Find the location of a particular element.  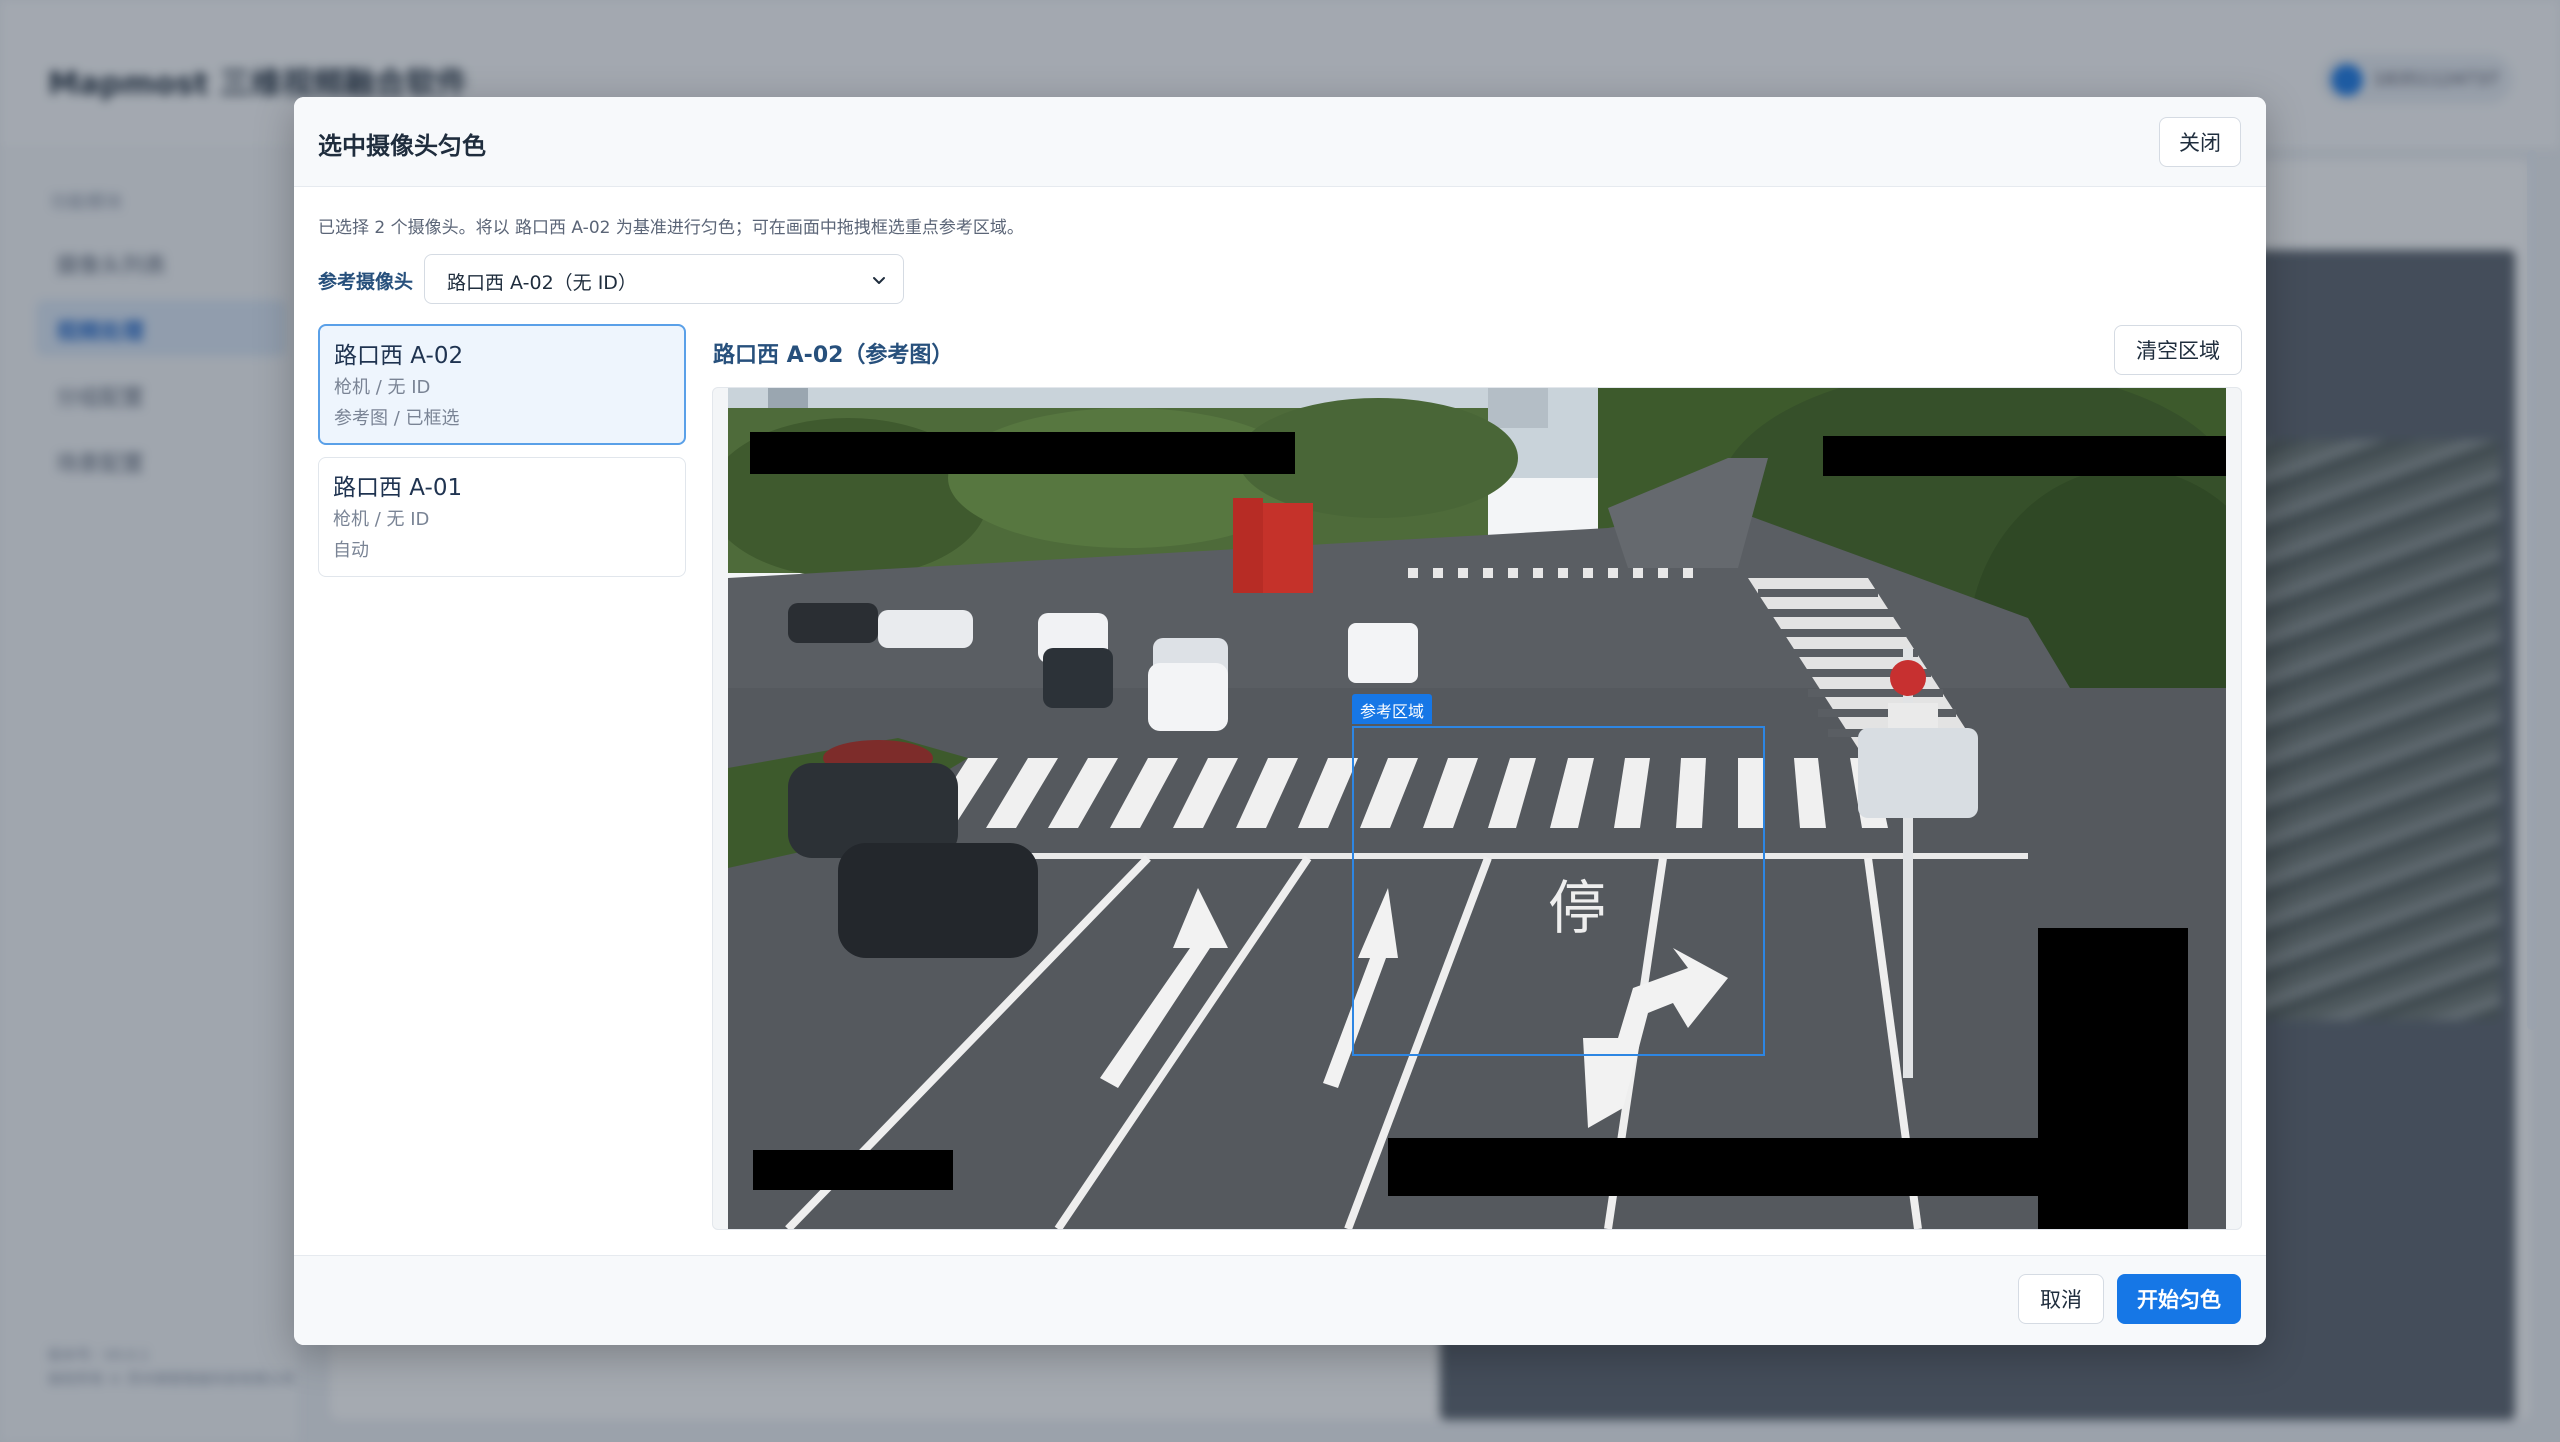

camera-name: 路口西 A-01 is located at coordinates (398, 488).